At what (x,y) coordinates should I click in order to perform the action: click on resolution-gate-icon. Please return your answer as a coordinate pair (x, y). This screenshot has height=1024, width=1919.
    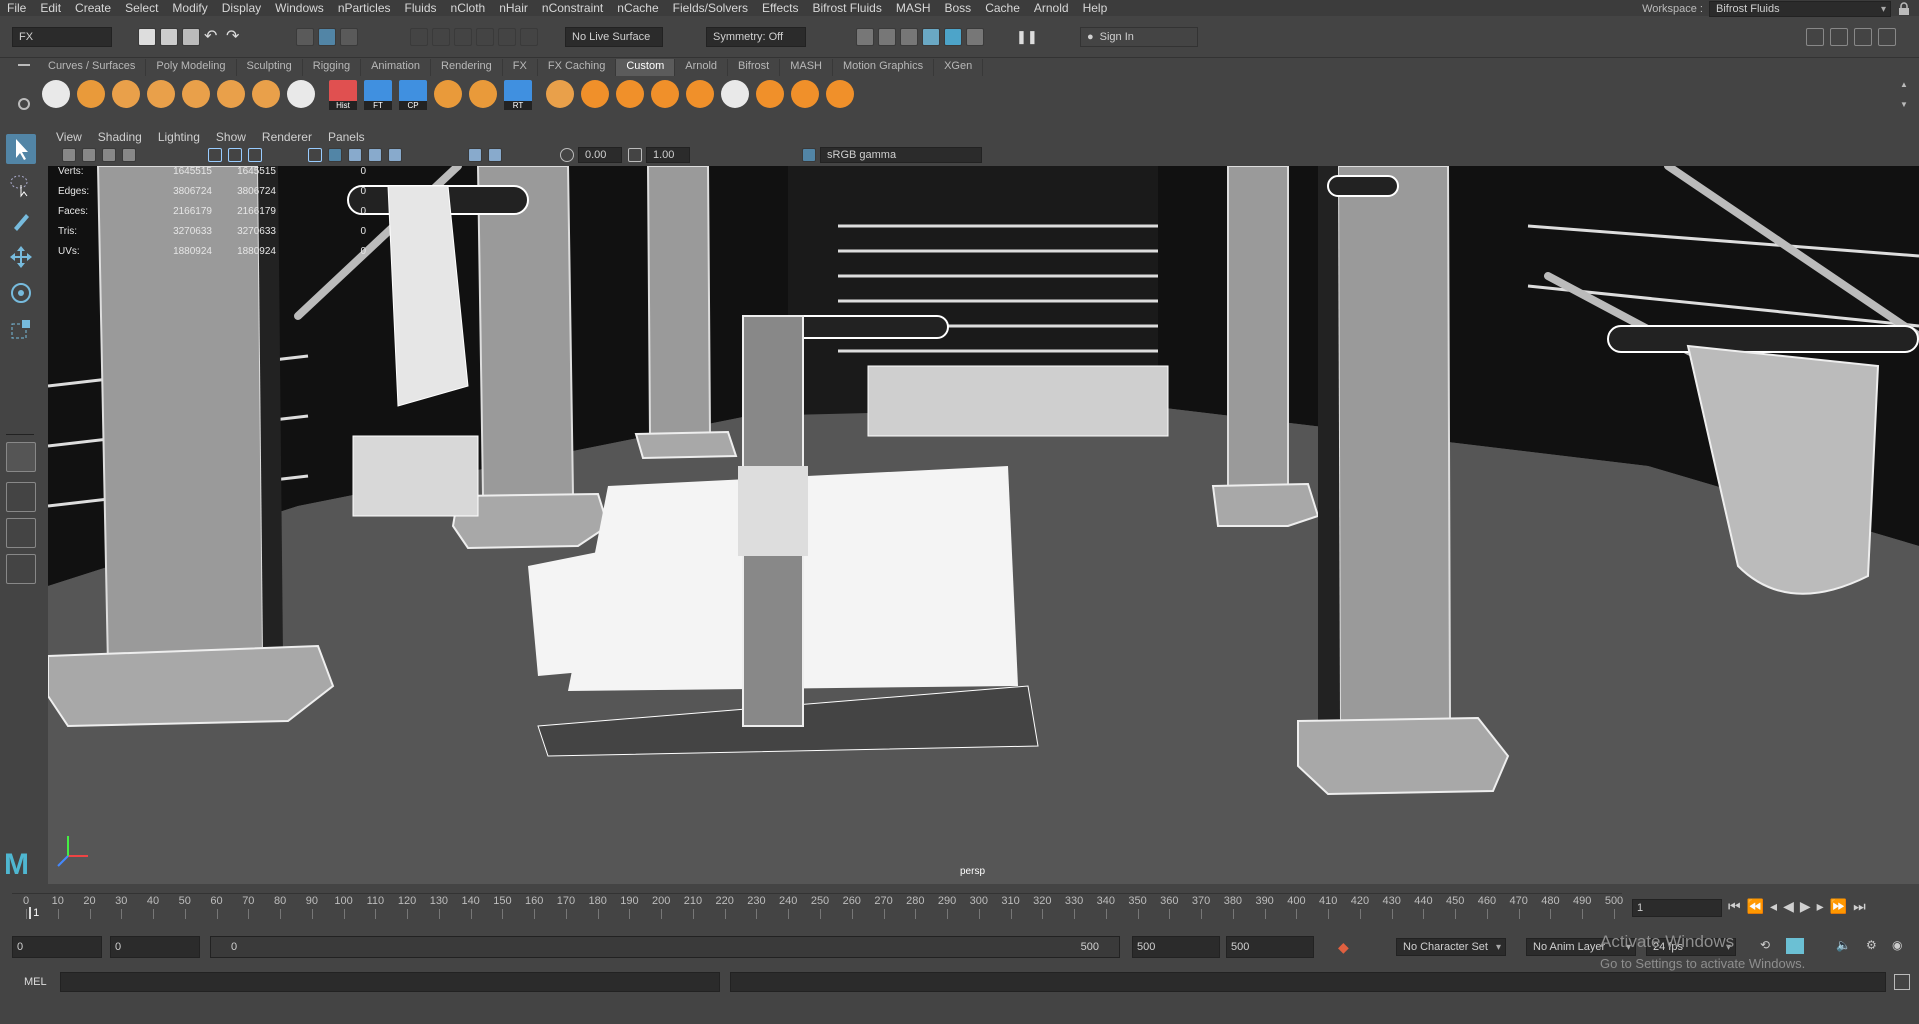
    Looking at the image, I should click on (255, 155).